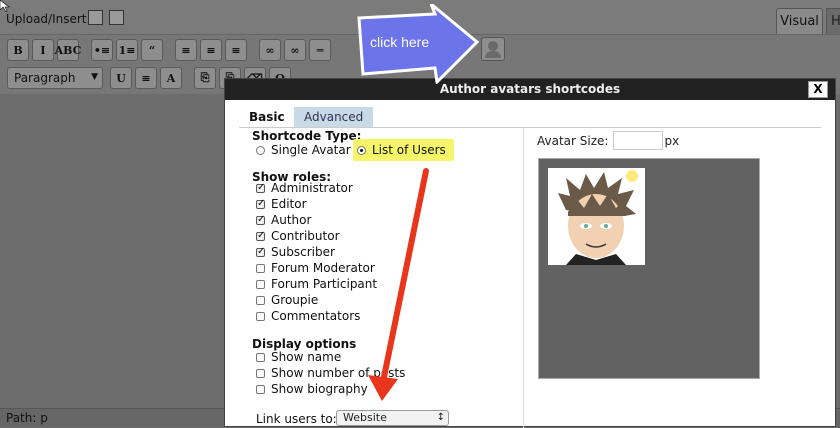 The image size is (840, 428). I want to click on bold-icon: B, so click(18, 50).